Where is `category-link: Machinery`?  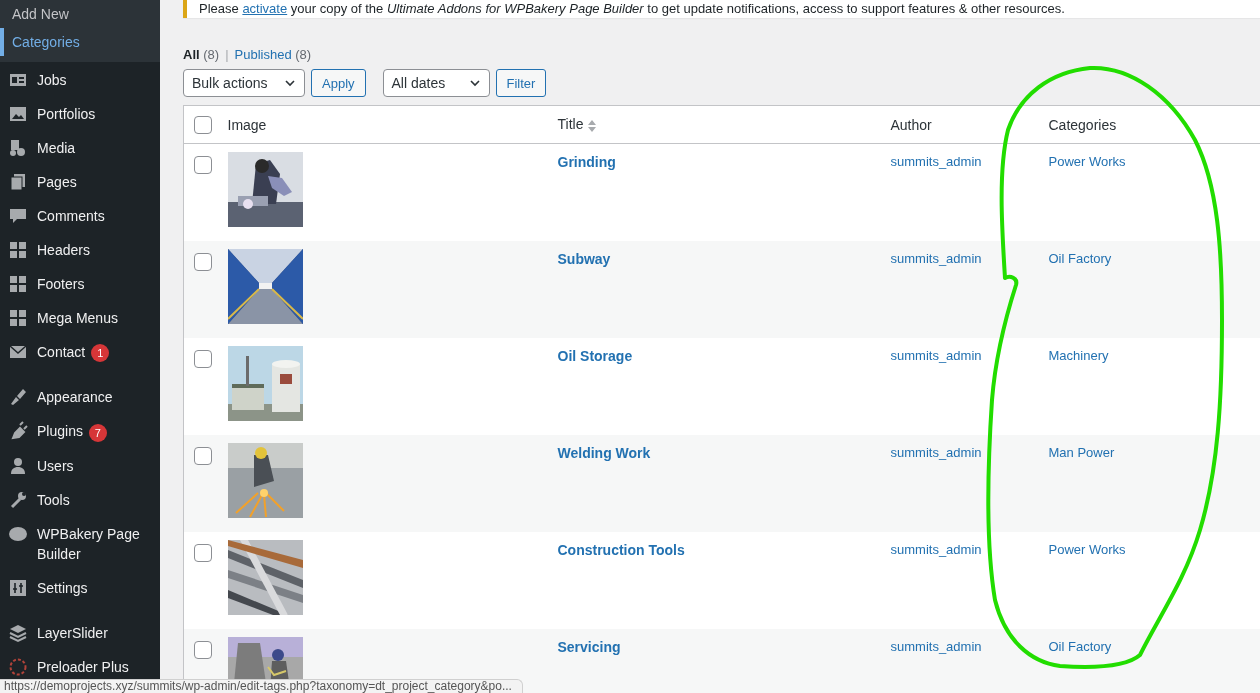
category-link: Machinery is located at coordinates (1078, 355).